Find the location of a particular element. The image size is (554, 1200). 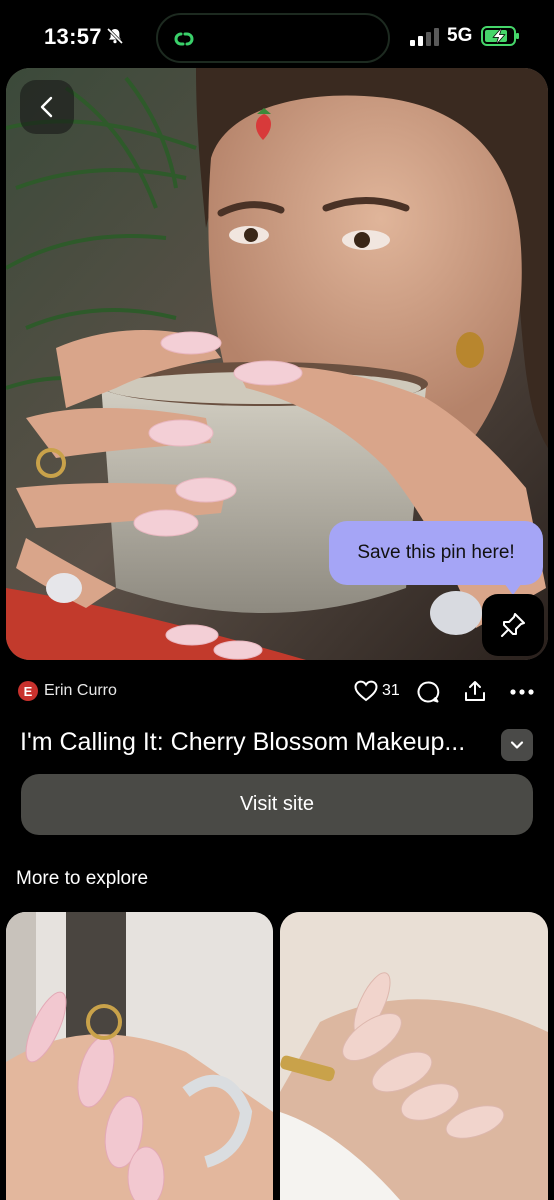

comment-icon is located at coordinates (428, 692).